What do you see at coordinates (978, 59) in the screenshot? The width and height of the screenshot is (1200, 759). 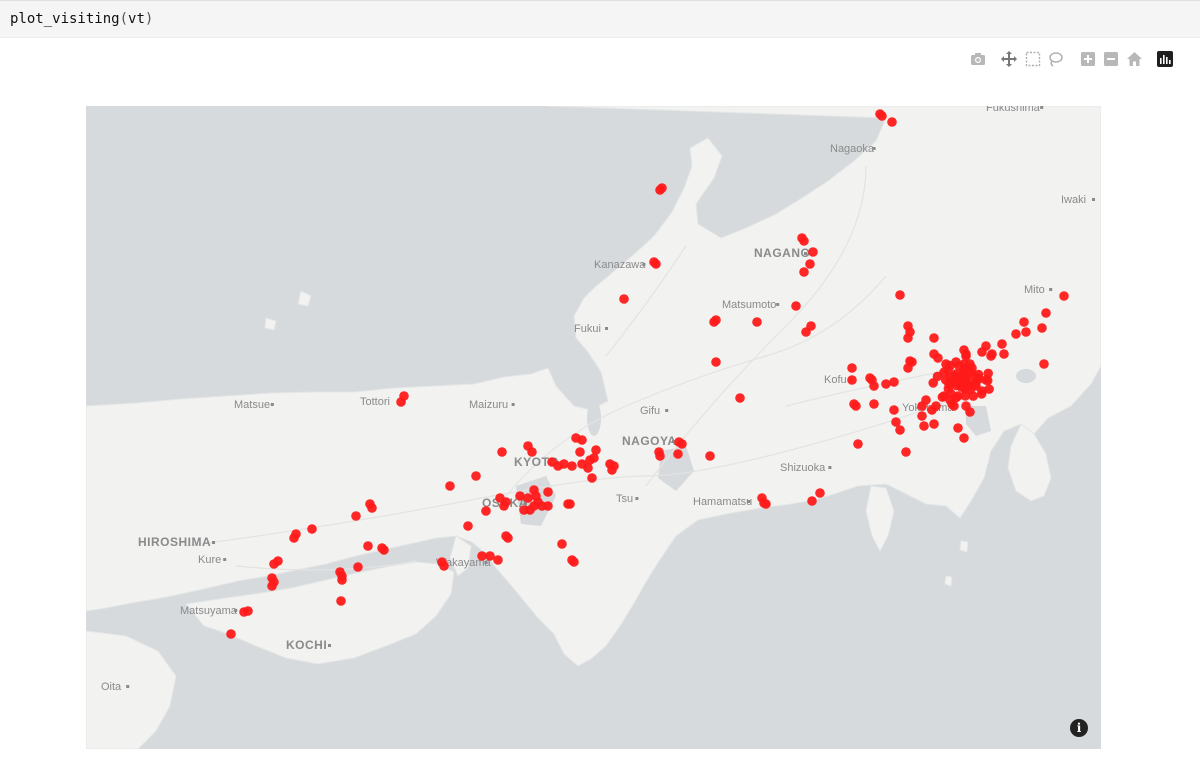 I see `camera-button` at bounding box center [978, 59].